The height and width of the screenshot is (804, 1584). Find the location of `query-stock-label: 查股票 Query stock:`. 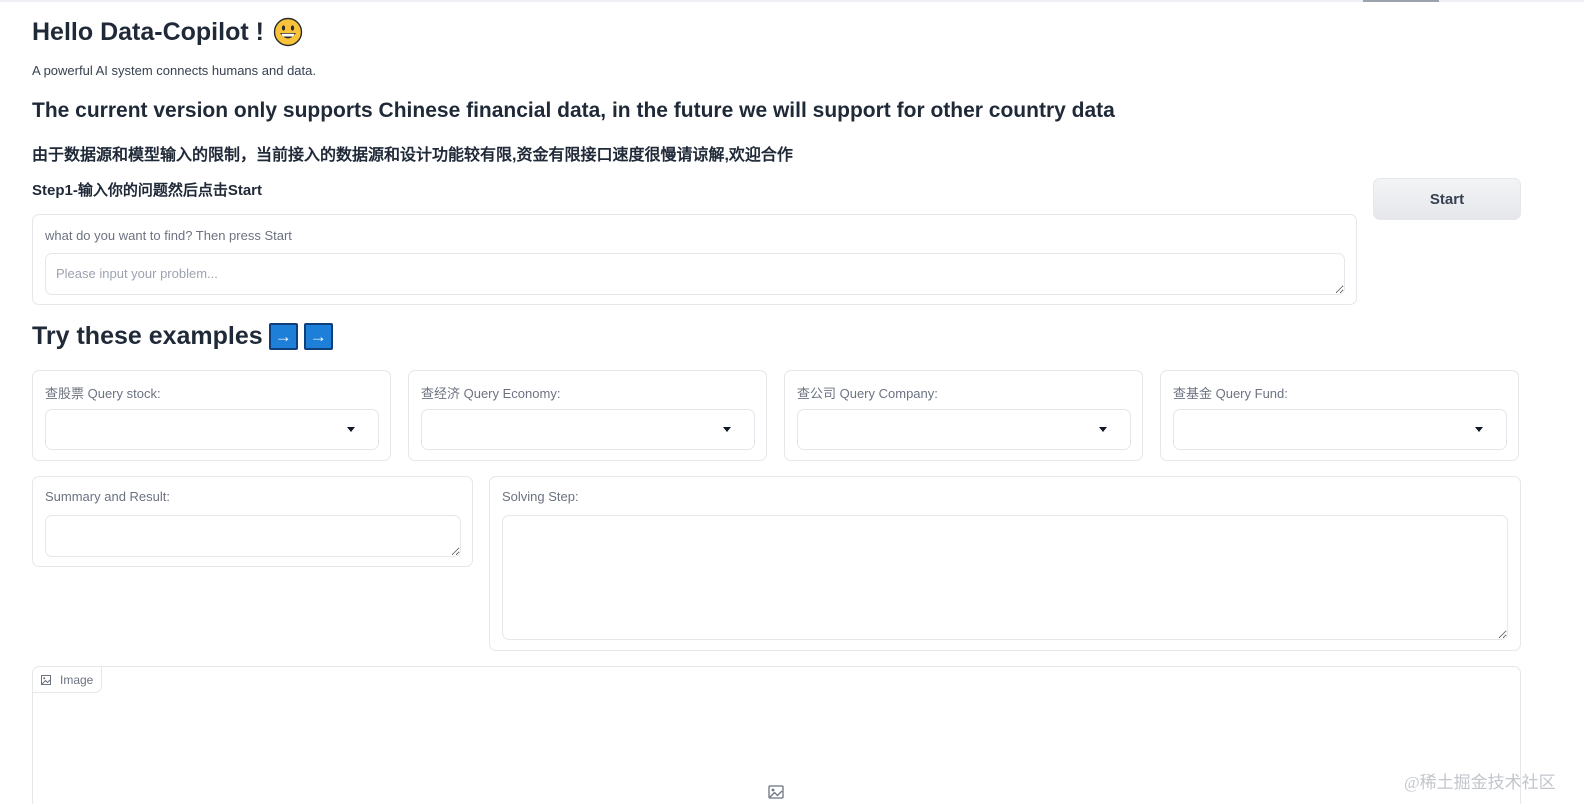

query-stock-label: 查股票 Query stock: is located at coordinates (103, 393).